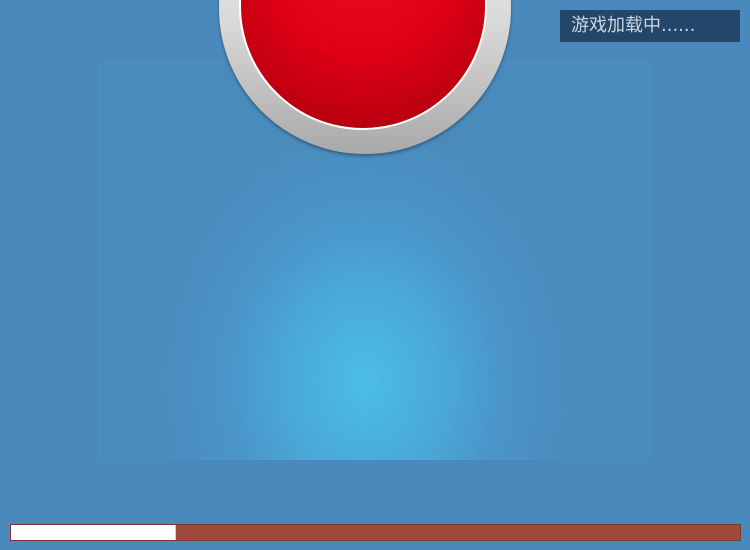 This screenshot has width=750, height=550. What do you see at coordinates (93, 532) in the screenshot?
I see `loading-progress-fill` at bounding box center [93, 532].